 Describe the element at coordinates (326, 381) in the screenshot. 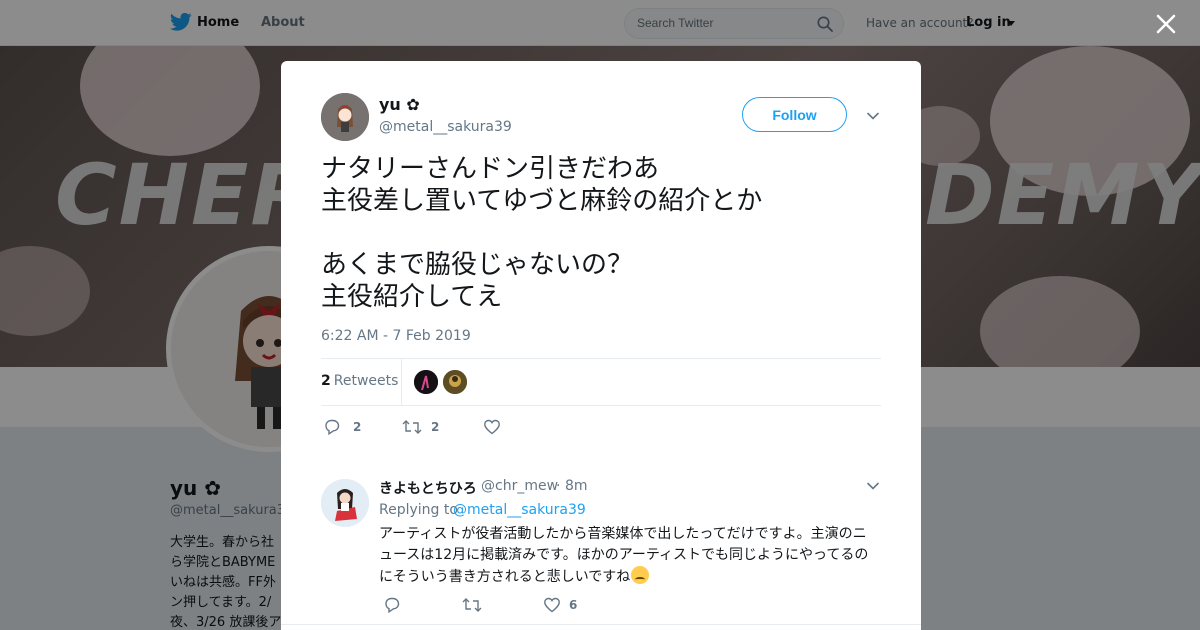

I see `retweet-stat-count: 2` at that location.